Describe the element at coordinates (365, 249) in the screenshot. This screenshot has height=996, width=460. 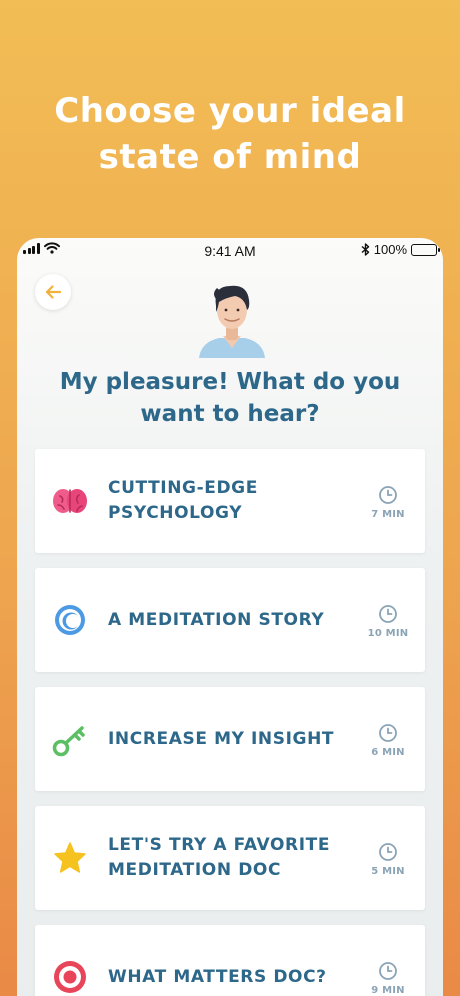
I see `bluetooth-icon` at that location.